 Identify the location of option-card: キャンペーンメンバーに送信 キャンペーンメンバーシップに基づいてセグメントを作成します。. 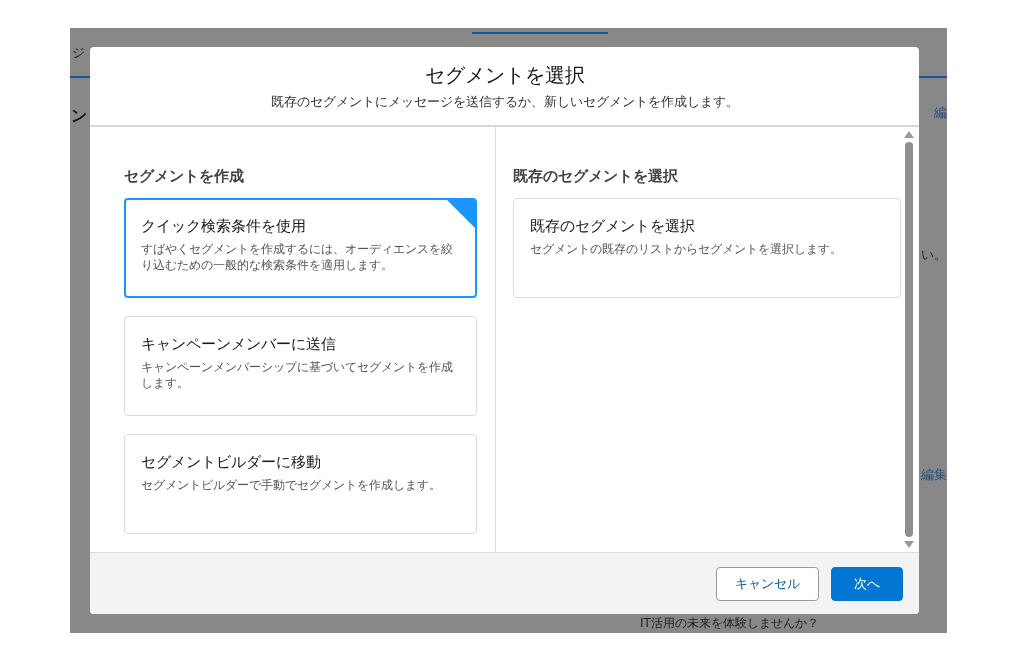
(300, 366).